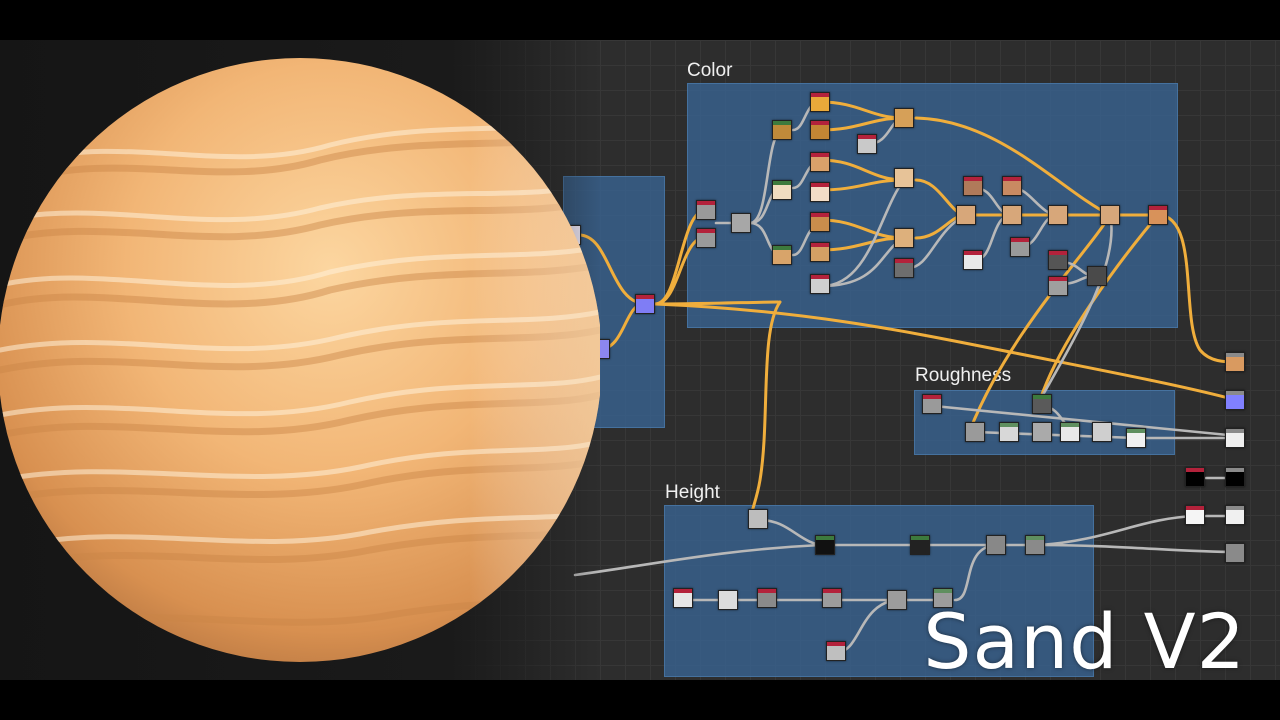  Describe the element at coordinates (1235, 553) in the screenshot. I see `output-height` at that location.